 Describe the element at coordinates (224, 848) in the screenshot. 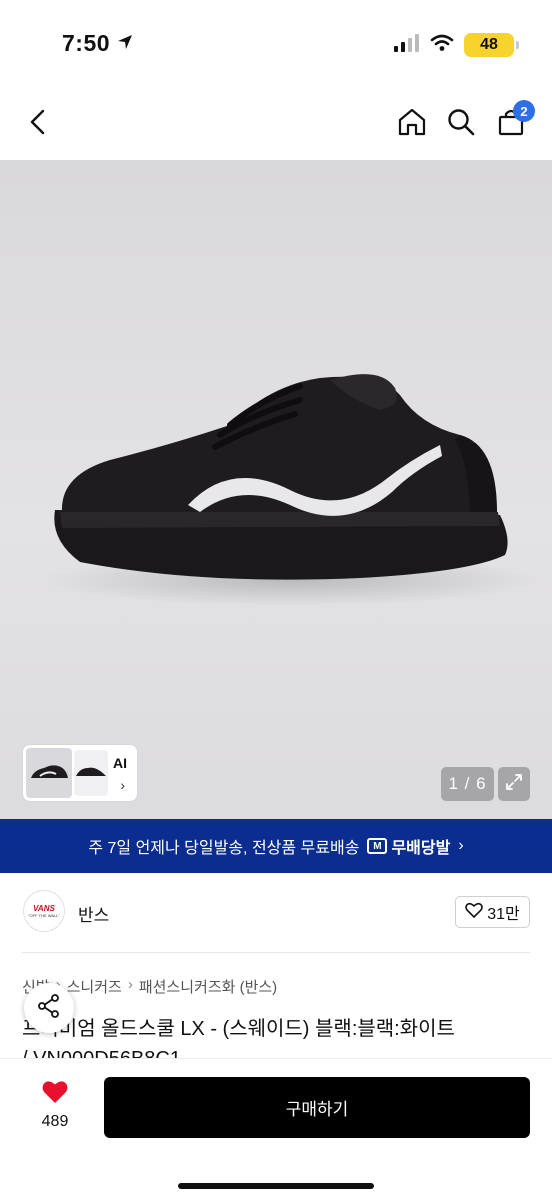

I see `promo-text: 주 7일 언제나 당일발송, 전상품 무료배송` at that location.